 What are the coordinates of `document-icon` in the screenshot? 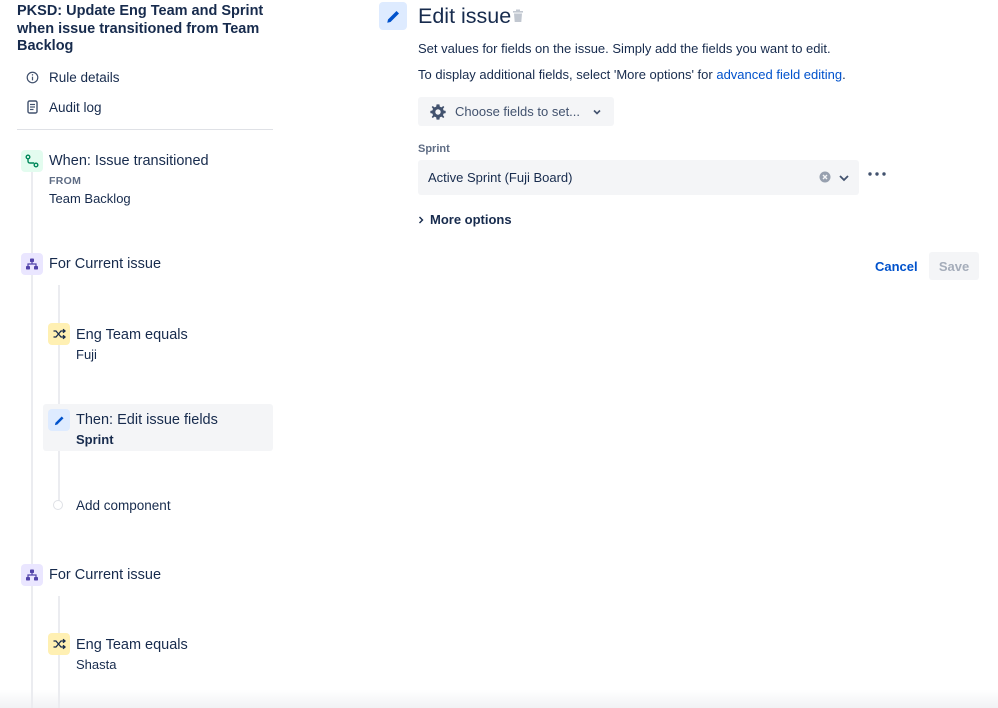 It's located at (32, 107).